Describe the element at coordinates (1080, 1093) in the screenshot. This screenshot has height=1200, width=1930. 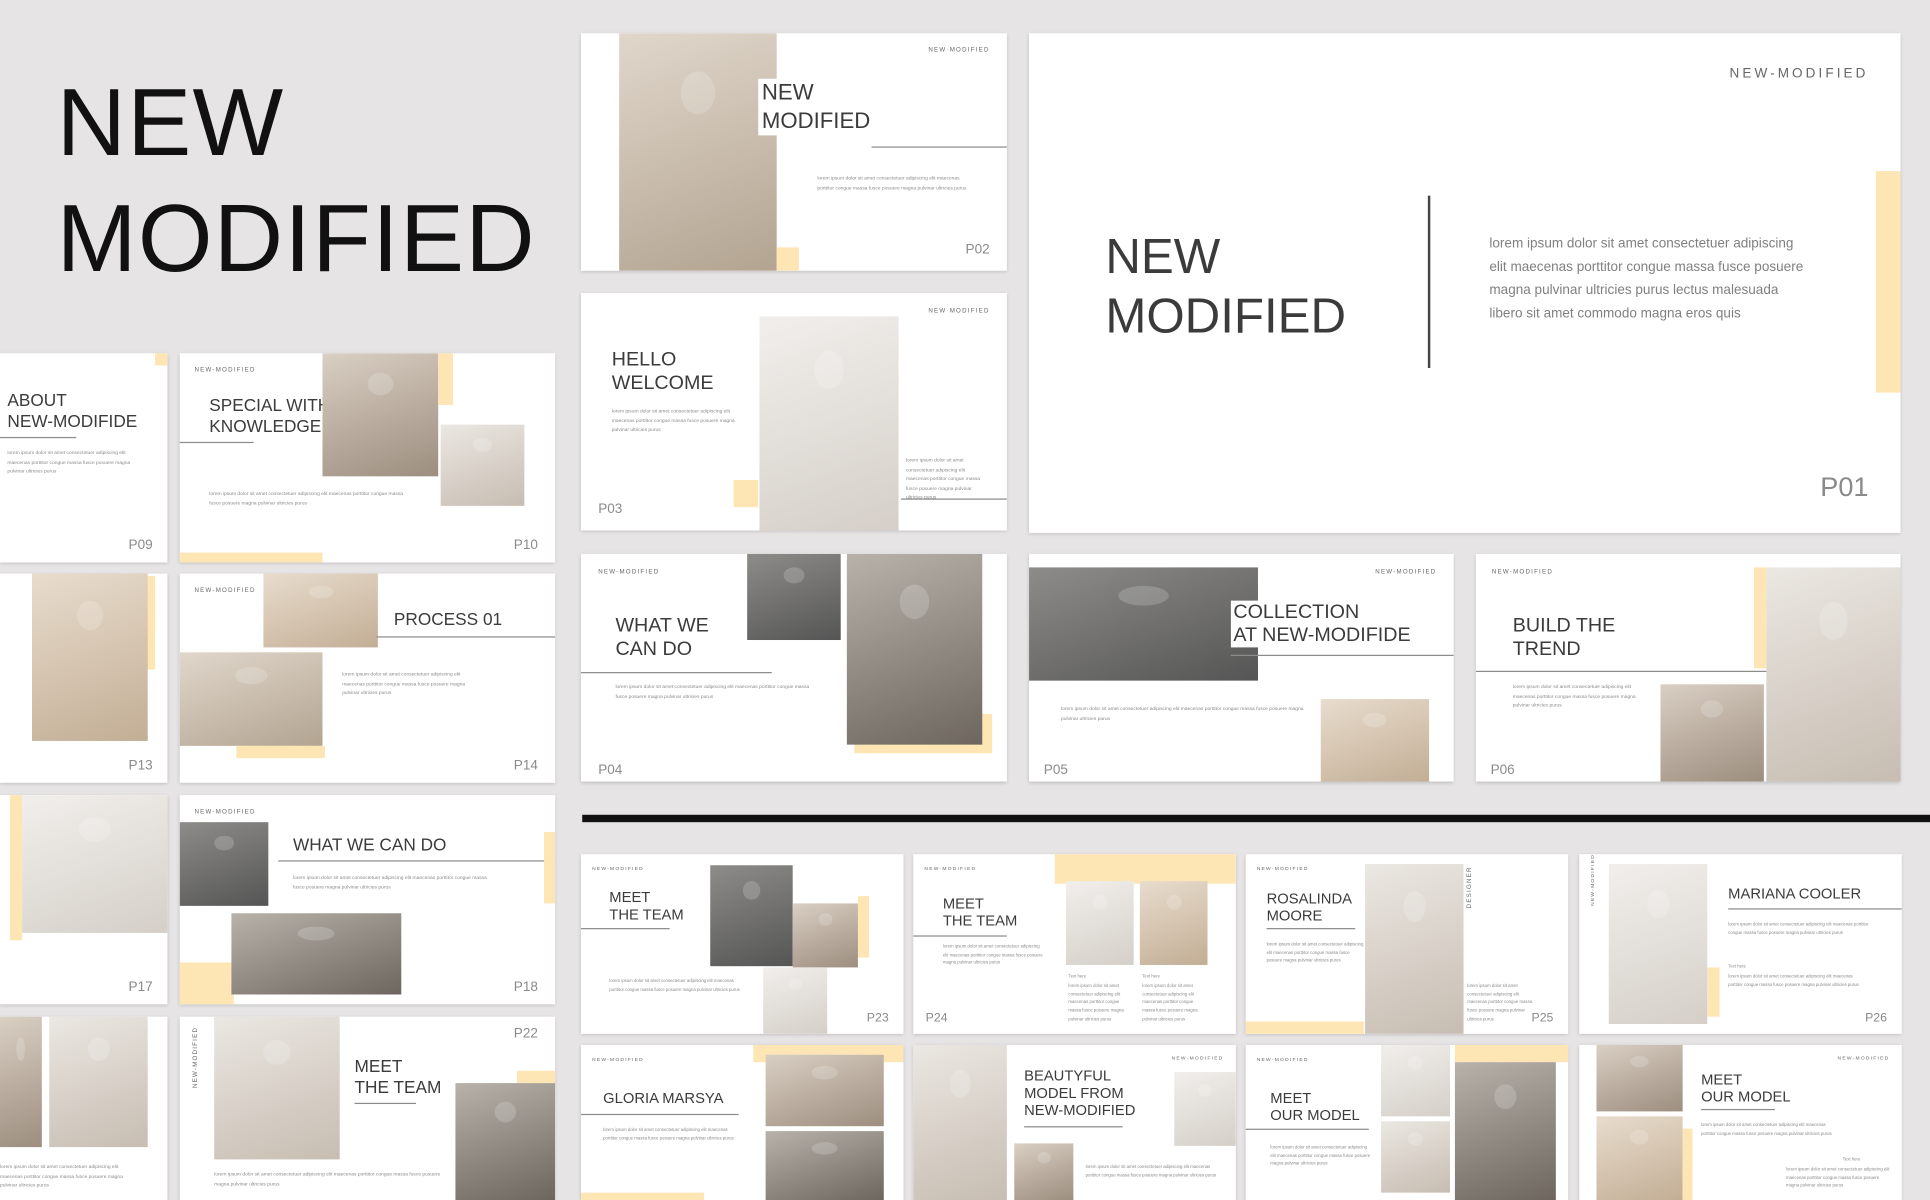
I see `slide-title: BEAUTYFUL MODEL FROM NEW-MODIFIED` at that location.